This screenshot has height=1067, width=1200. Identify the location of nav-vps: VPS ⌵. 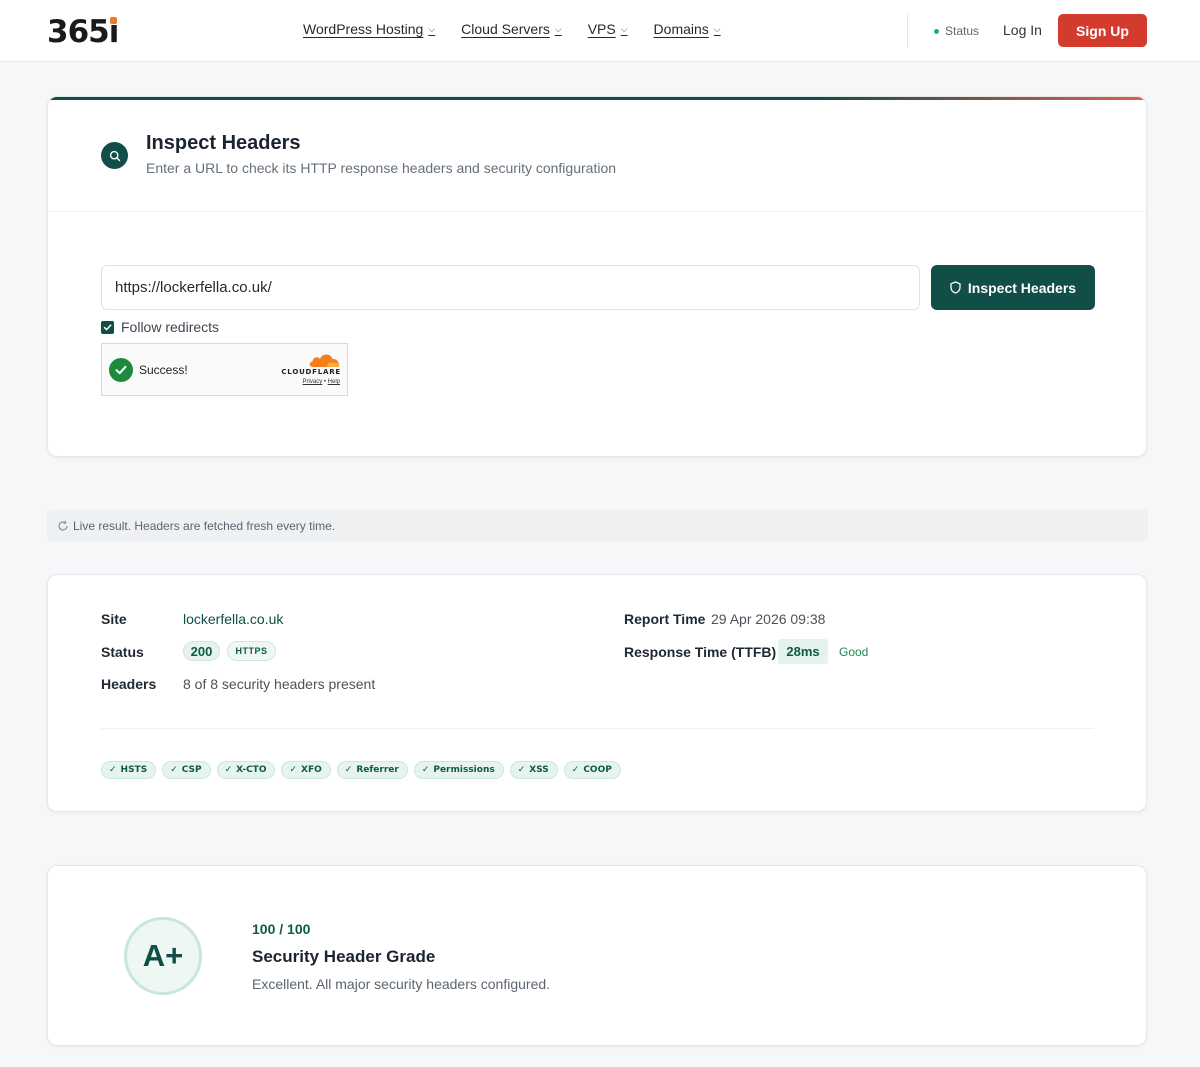
(608, 29).